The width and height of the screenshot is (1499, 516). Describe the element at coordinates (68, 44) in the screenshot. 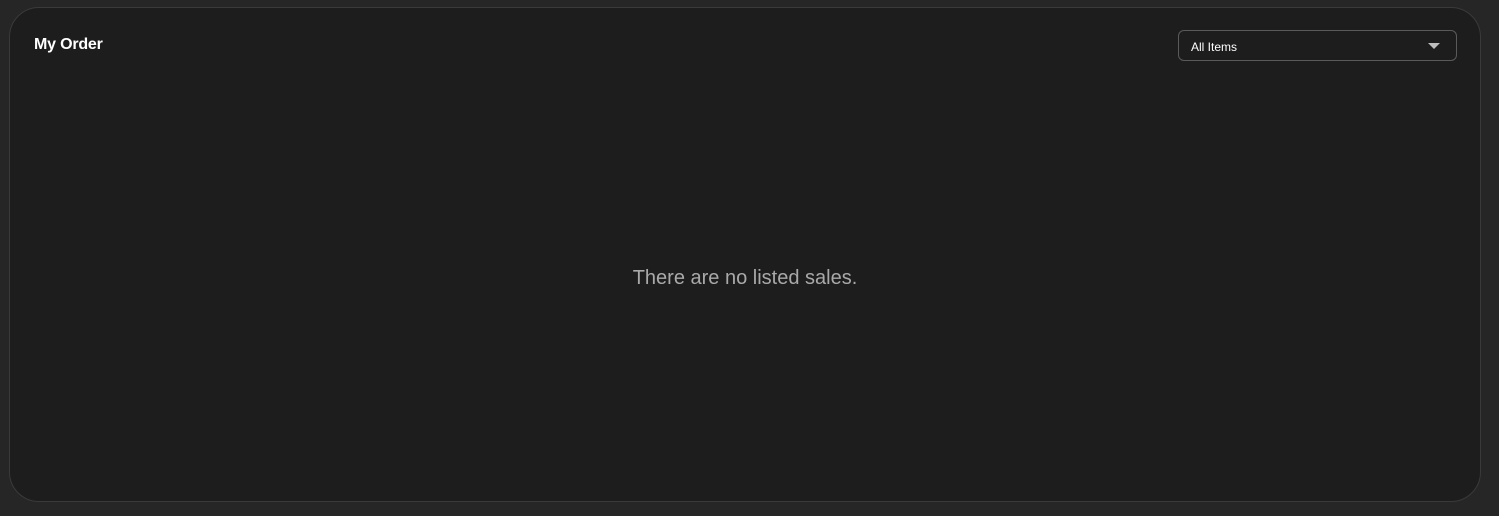

I see `panel-title: My Order` at that location.